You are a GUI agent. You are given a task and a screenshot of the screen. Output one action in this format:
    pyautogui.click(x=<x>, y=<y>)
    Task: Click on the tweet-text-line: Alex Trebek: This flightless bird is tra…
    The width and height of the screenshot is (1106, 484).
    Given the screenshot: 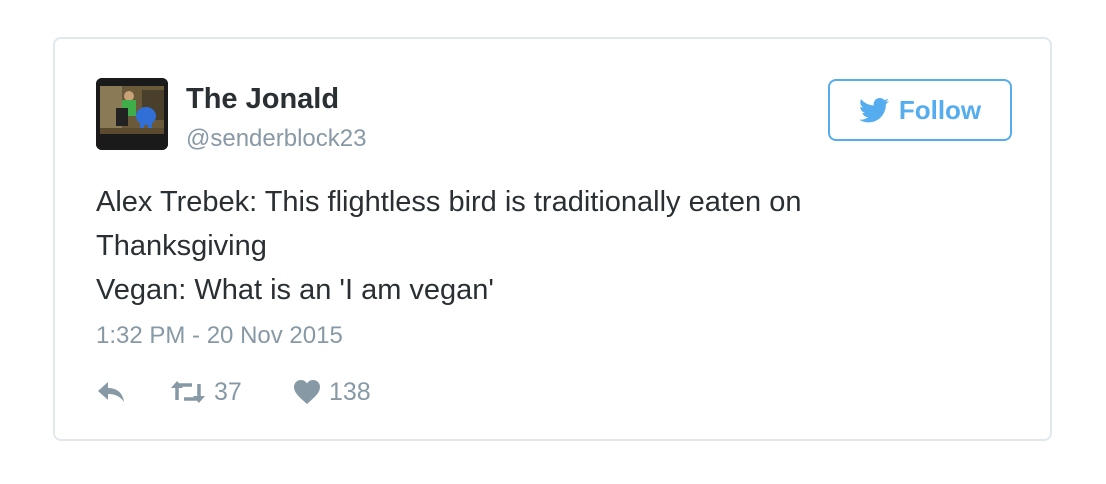 What is the action you would take?
    pyautogui.click(x=449, y=202)
    